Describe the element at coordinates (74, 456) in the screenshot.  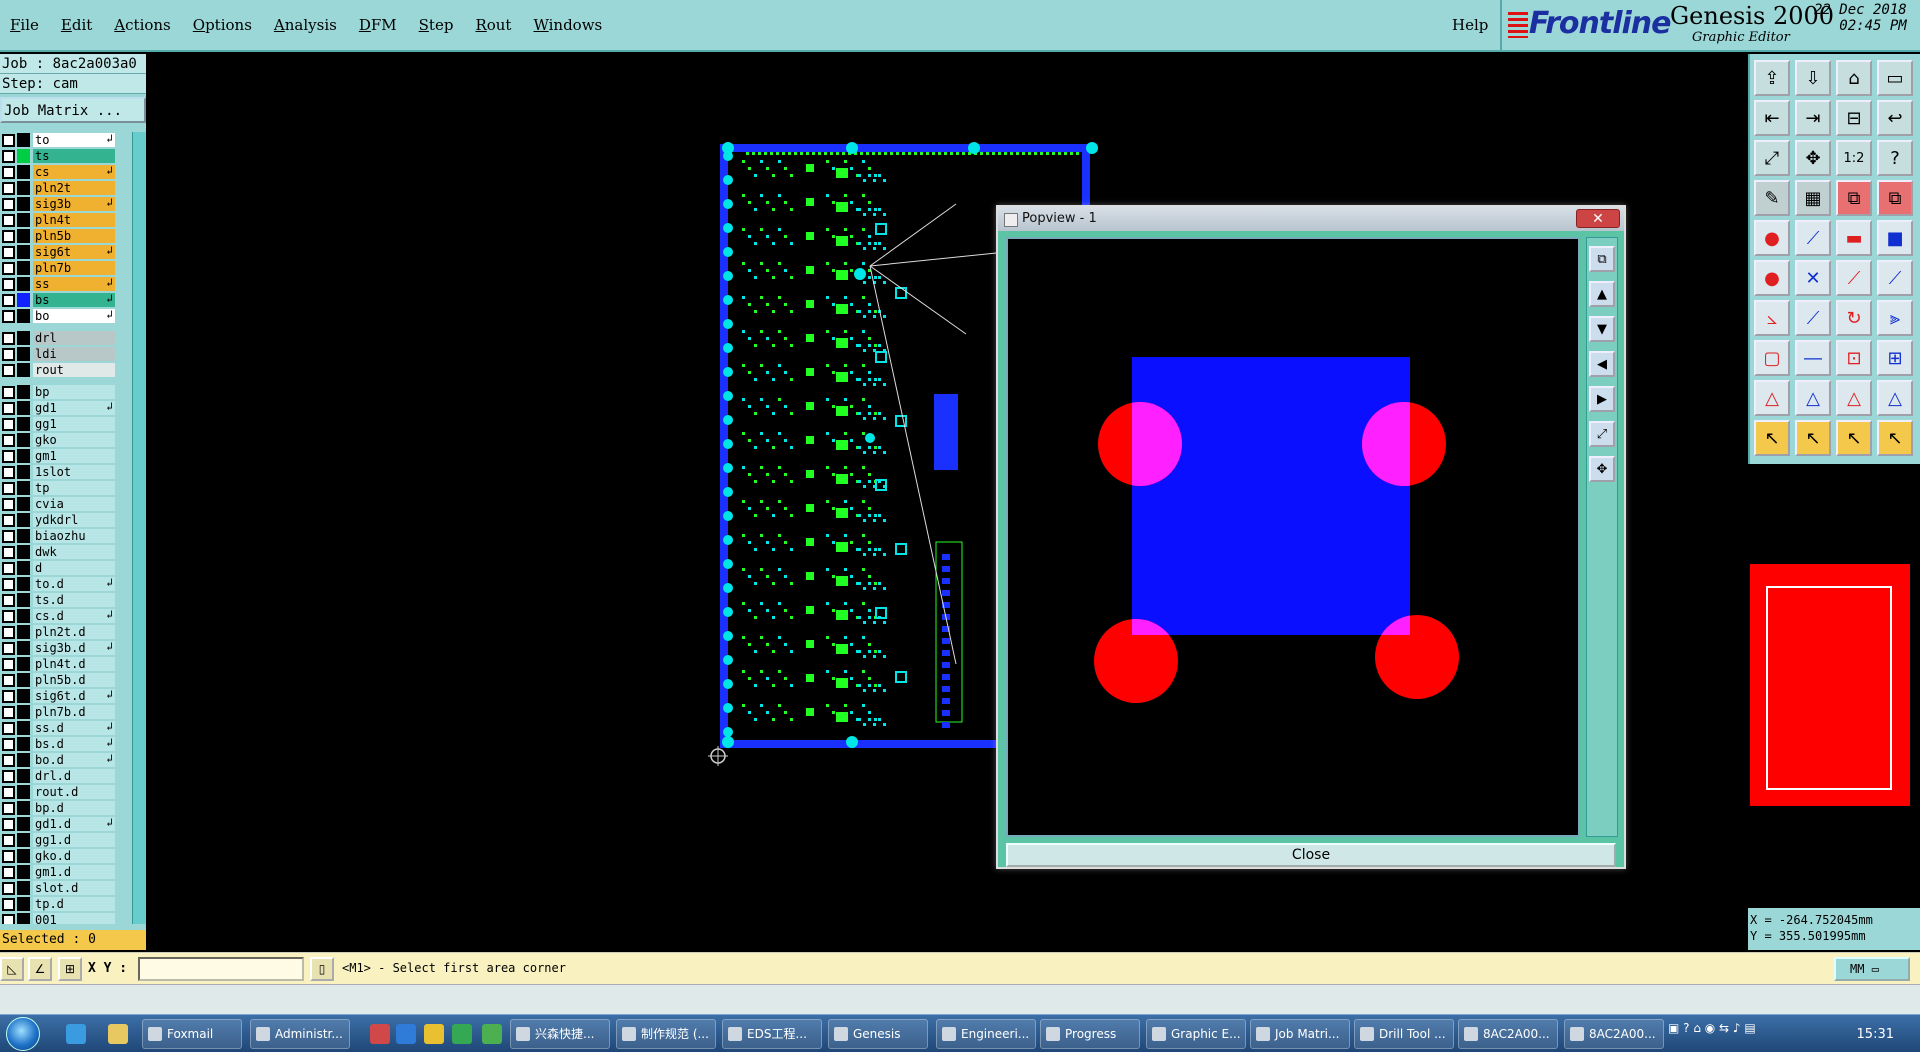
I see `layer-name: gm1` at that location.